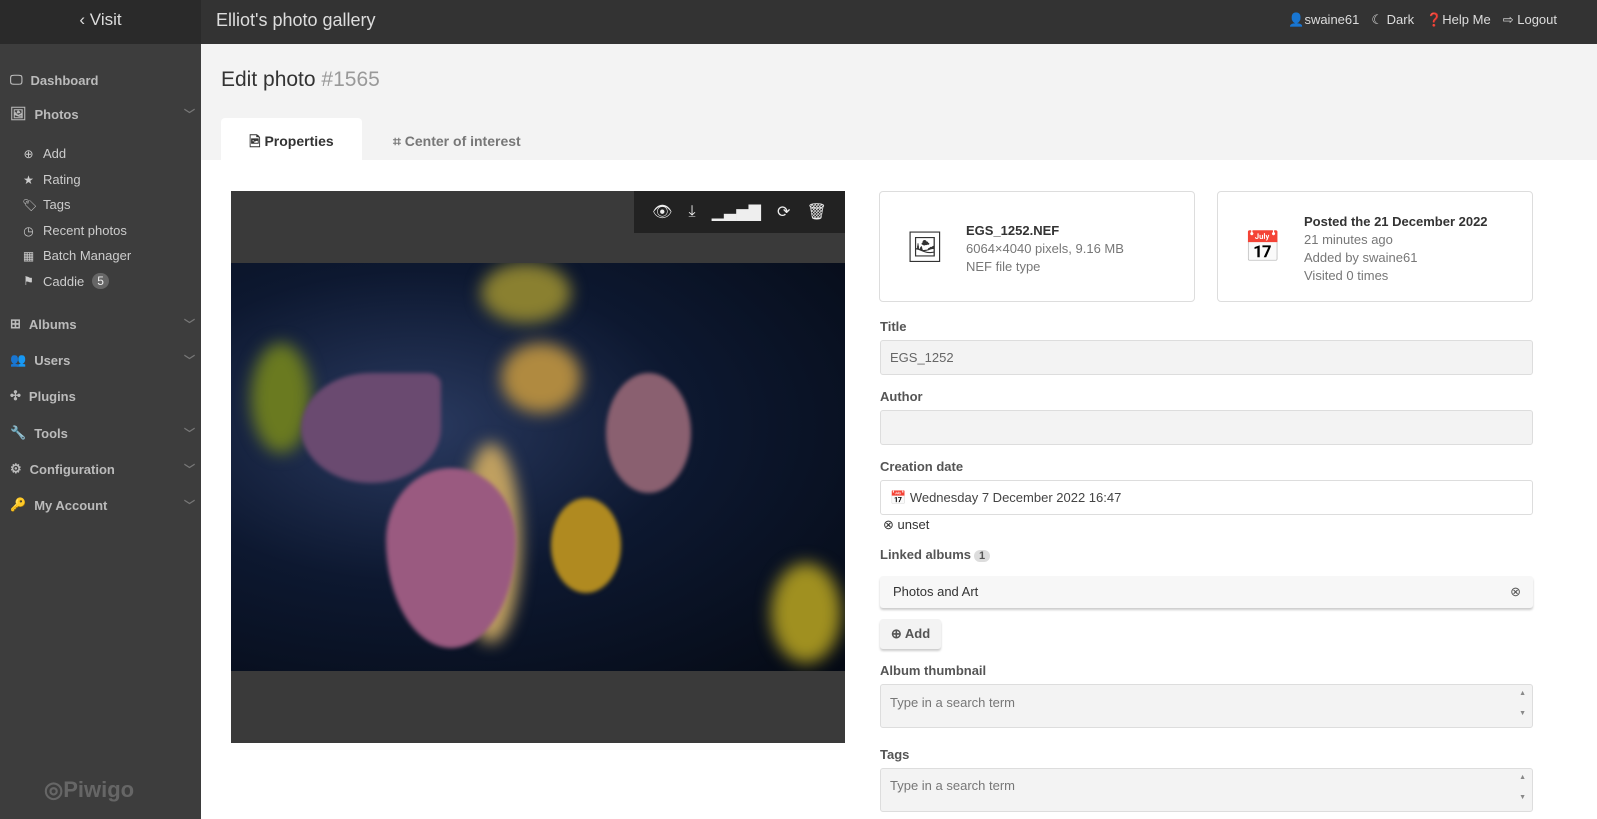  What do you see at coordinates (1530, 20) in the screenshot?
I see `logout-link: ⇨ Logout` at bounding box center [1530, 20].